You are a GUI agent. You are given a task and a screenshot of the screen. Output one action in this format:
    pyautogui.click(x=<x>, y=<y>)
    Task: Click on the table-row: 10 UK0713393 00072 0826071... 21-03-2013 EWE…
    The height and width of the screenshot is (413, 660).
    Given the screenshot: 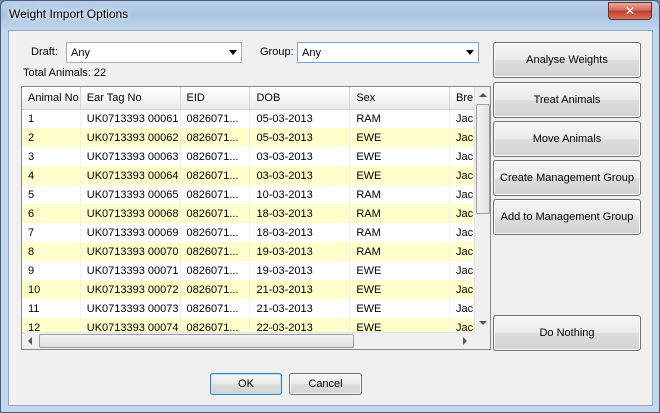 What is the action you would take?
    pyautogui.click(x=256, y=289)
    